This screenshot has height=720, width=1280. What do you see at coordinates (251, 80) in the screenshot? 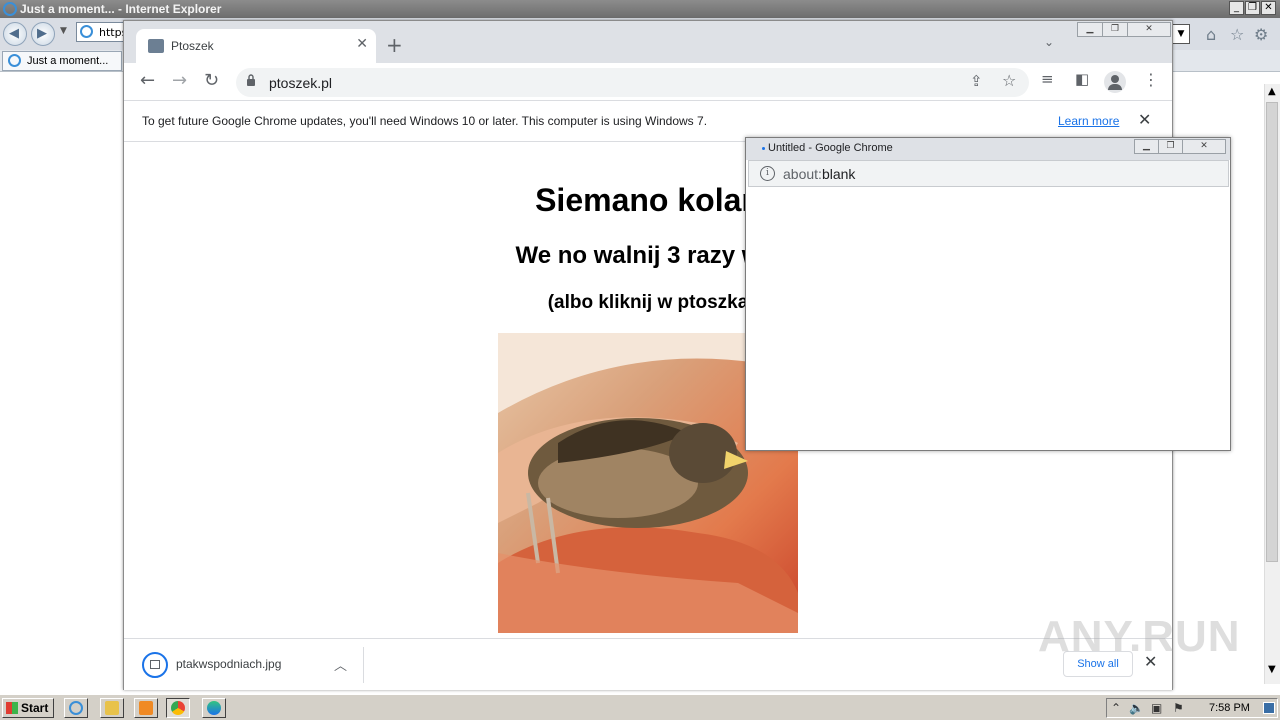
I see `lock-icon` at bounding box center [251, 80].